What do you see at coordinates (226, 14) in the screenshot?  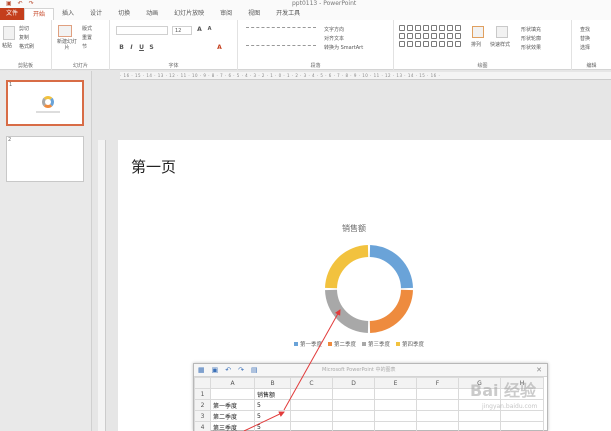 I see `tab-review: 审阅` at bounding box center [226, 14].